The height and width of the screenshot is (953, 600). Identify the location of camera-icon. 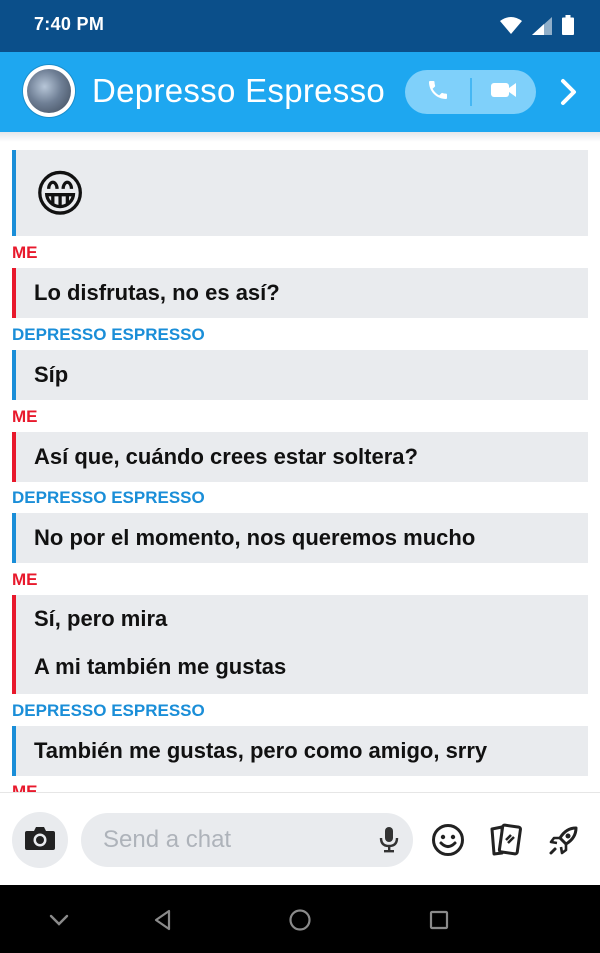
(40, 840).